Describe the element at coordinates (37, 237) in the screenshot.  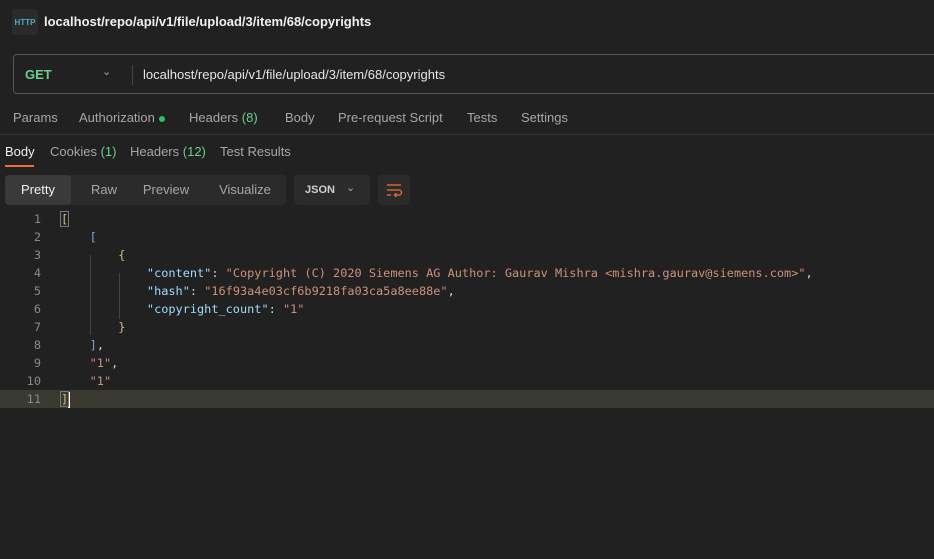
I see `code-token: 2` at that location.